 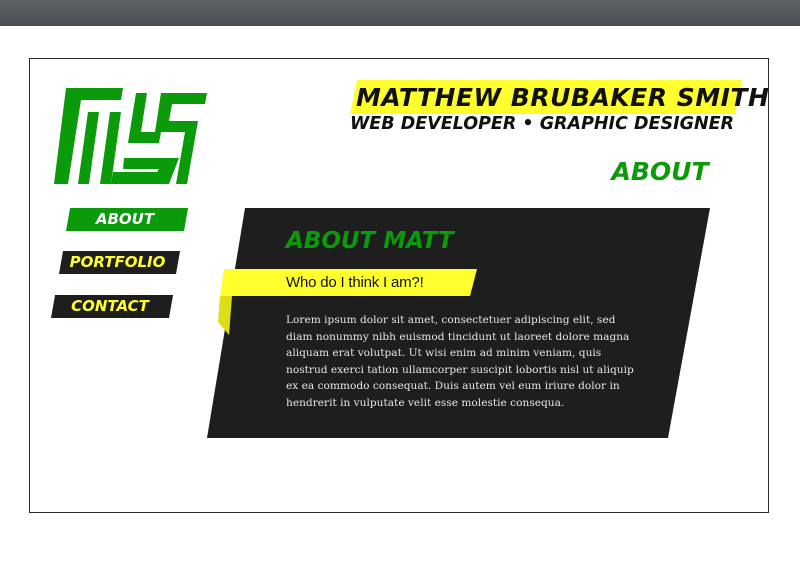 I want to click on about-card-subtitle: Who do I think I am?!, so click(x=355, y=282).